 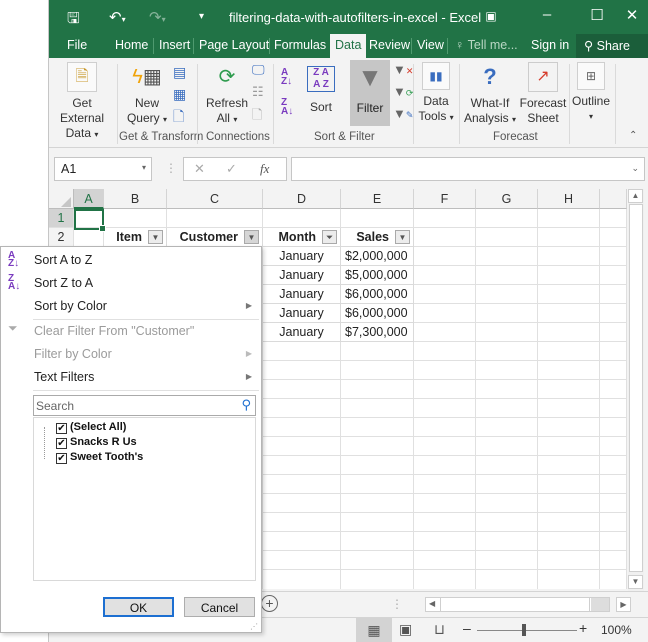 I want to click on zoom-slider, so click(x=527, y=630).